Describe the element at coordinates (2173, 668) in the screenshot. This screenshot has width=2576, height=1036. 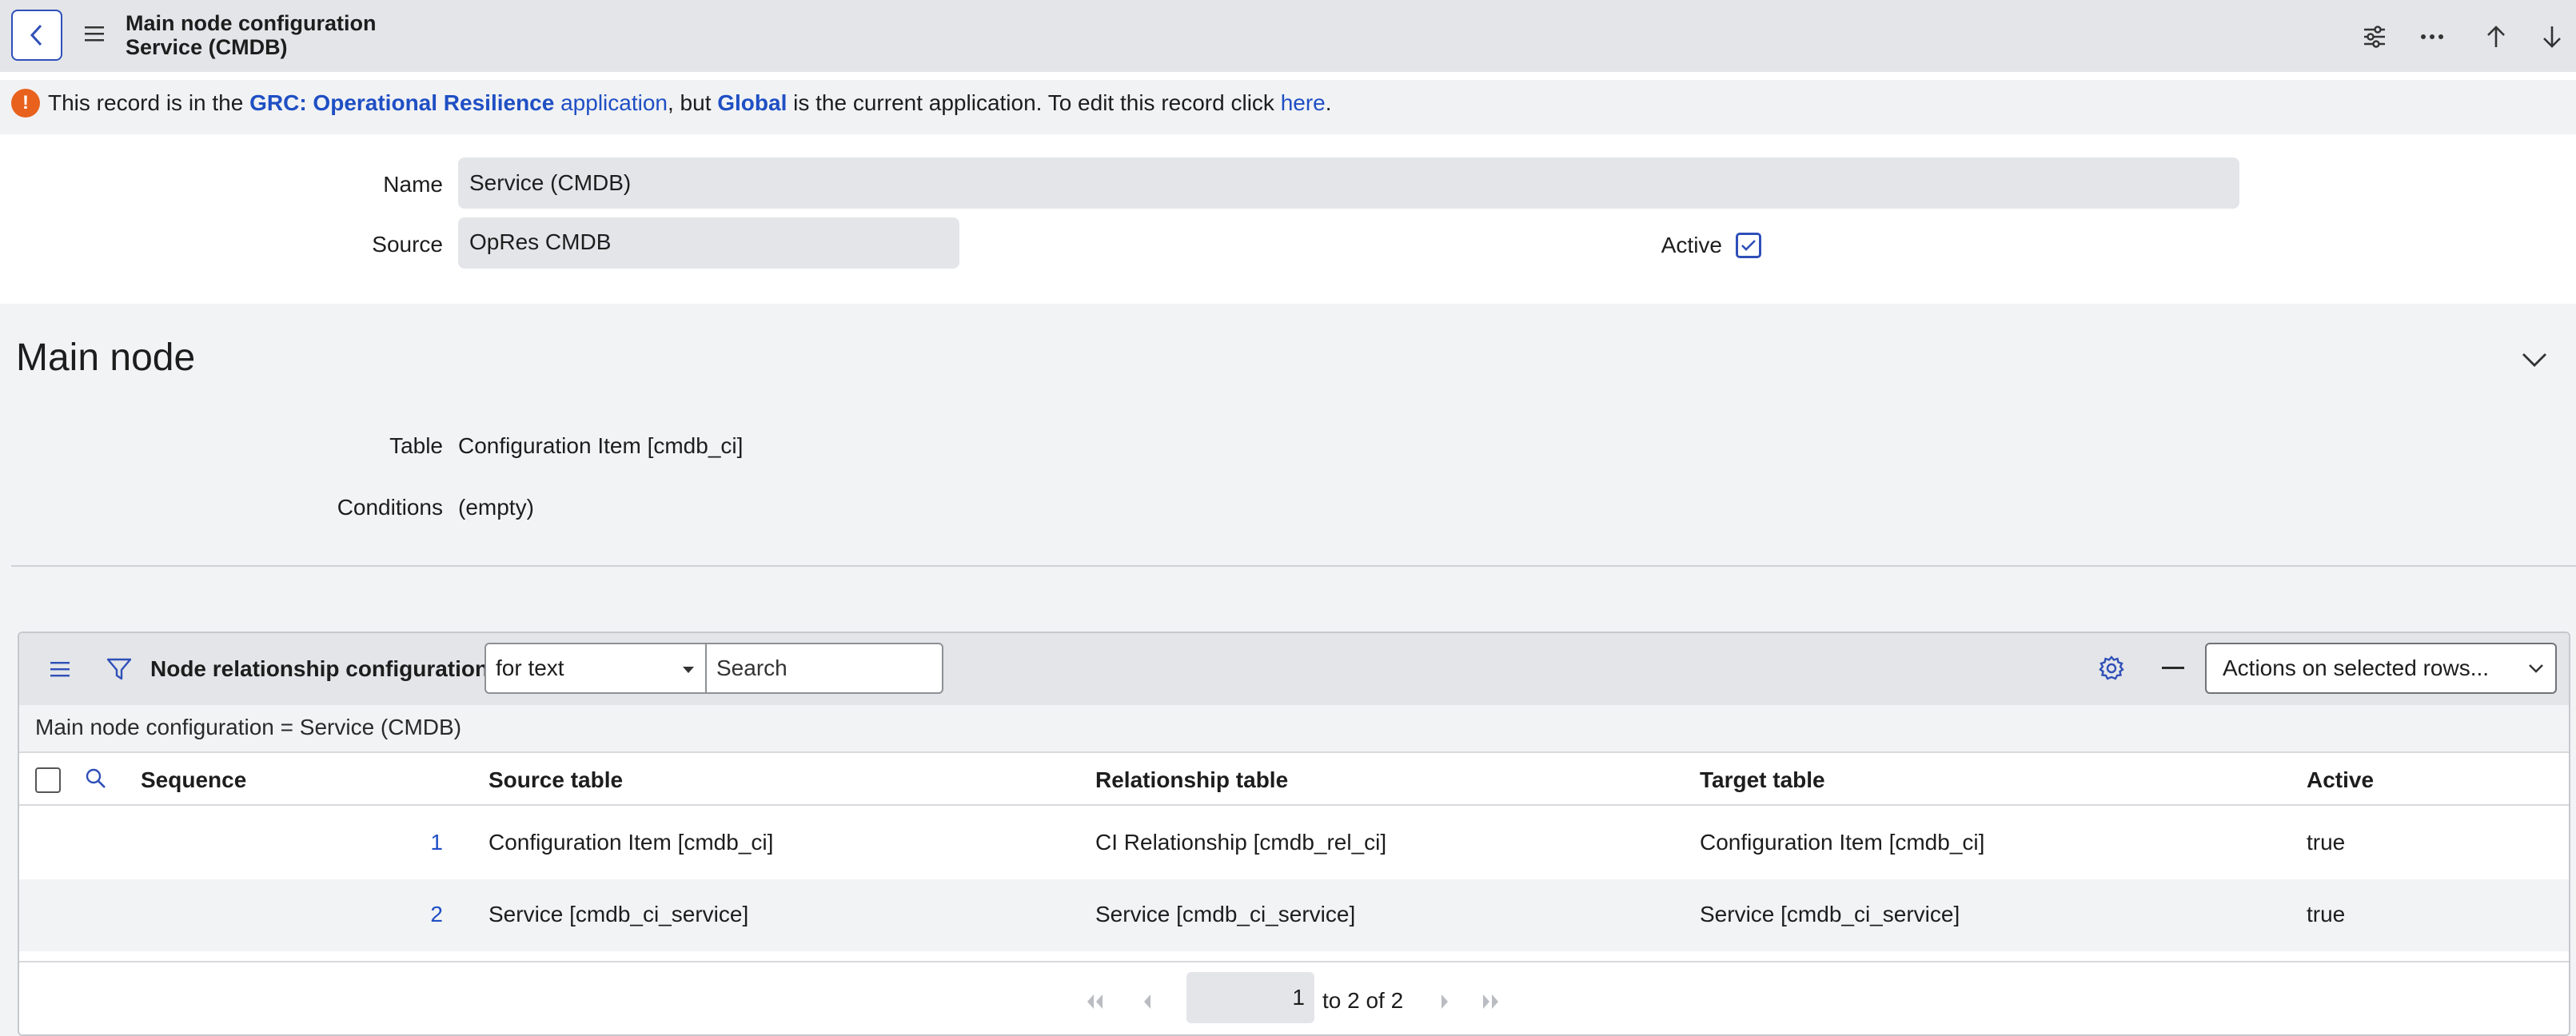
I see `collapse-list-button` at that location.